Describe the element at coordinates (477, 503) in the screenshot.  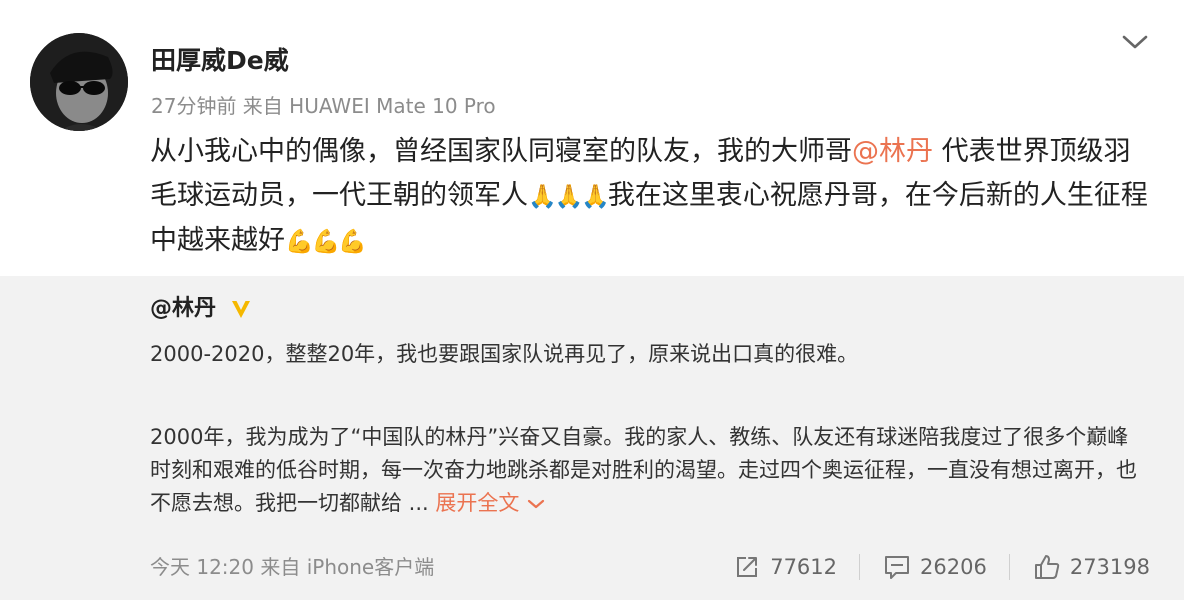
I see `expand-label: 展开全文` at that location.